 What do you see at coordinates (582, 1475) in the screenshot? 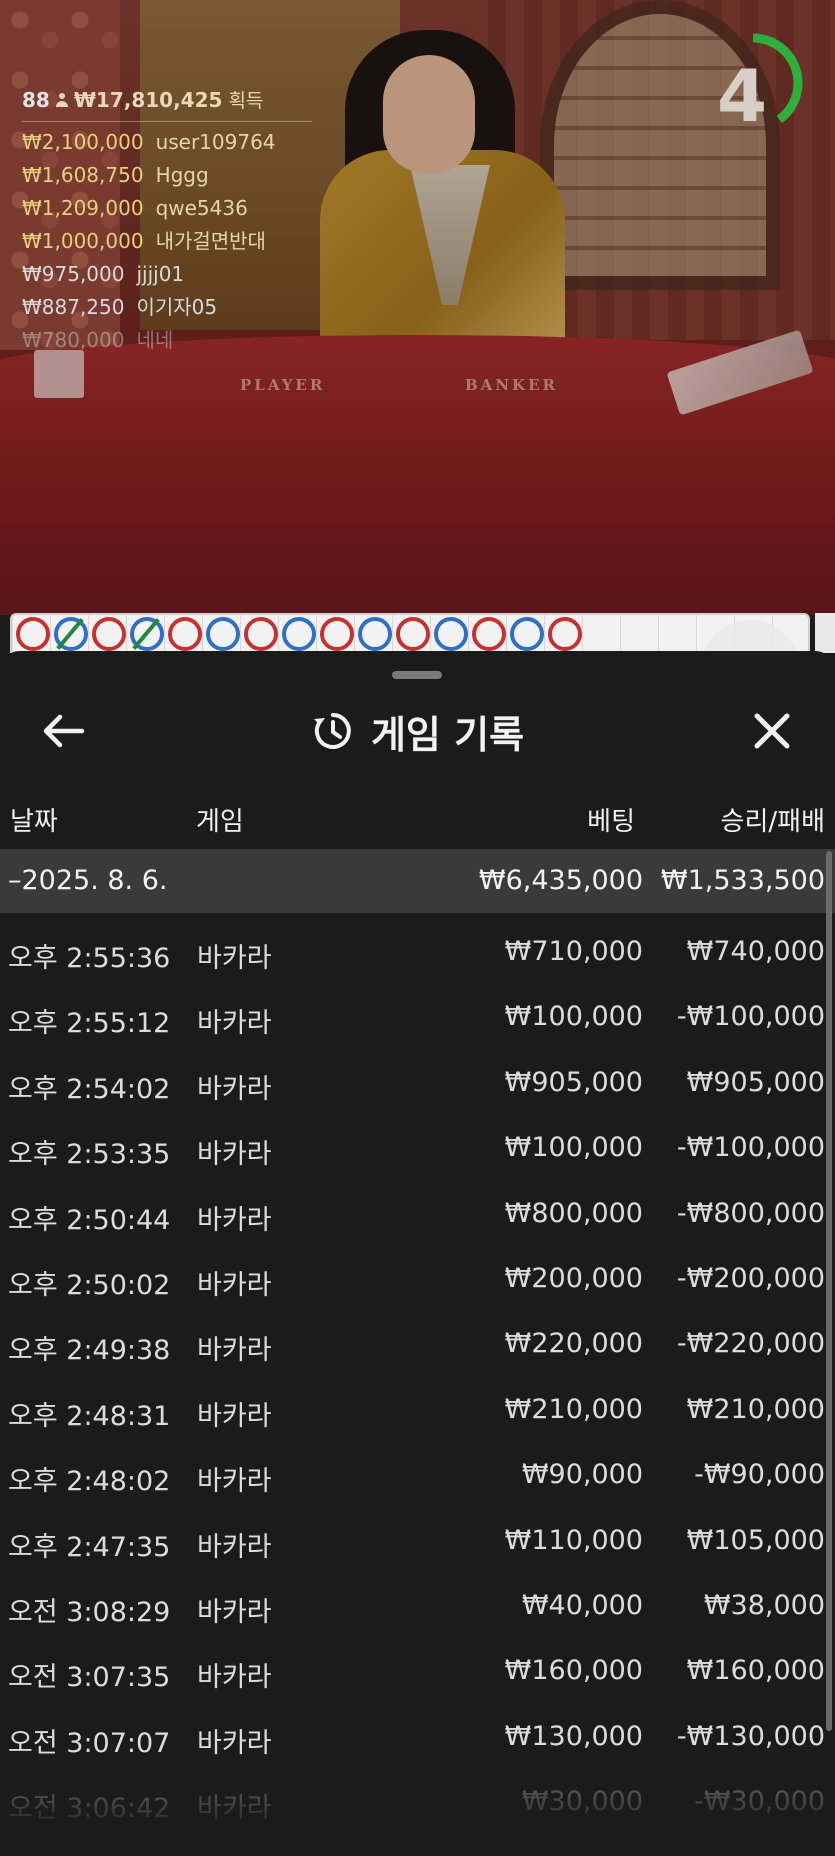
I see `row-bet: ₩90,000` at bounding box center [582, 1475].